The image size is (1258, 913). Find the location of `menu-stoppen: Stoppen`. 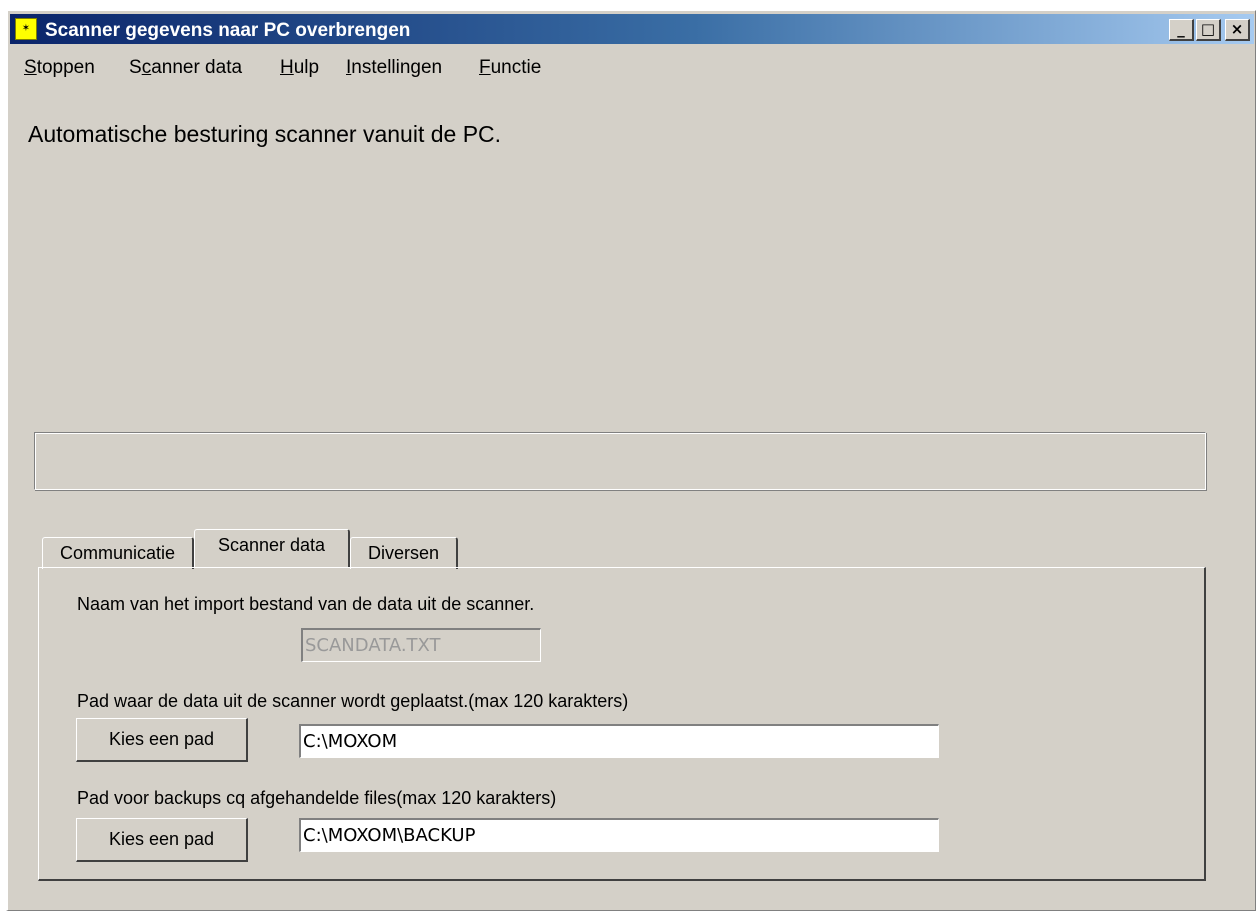

menu-stoppen: Stoppen is located at coordinates (59, 68).